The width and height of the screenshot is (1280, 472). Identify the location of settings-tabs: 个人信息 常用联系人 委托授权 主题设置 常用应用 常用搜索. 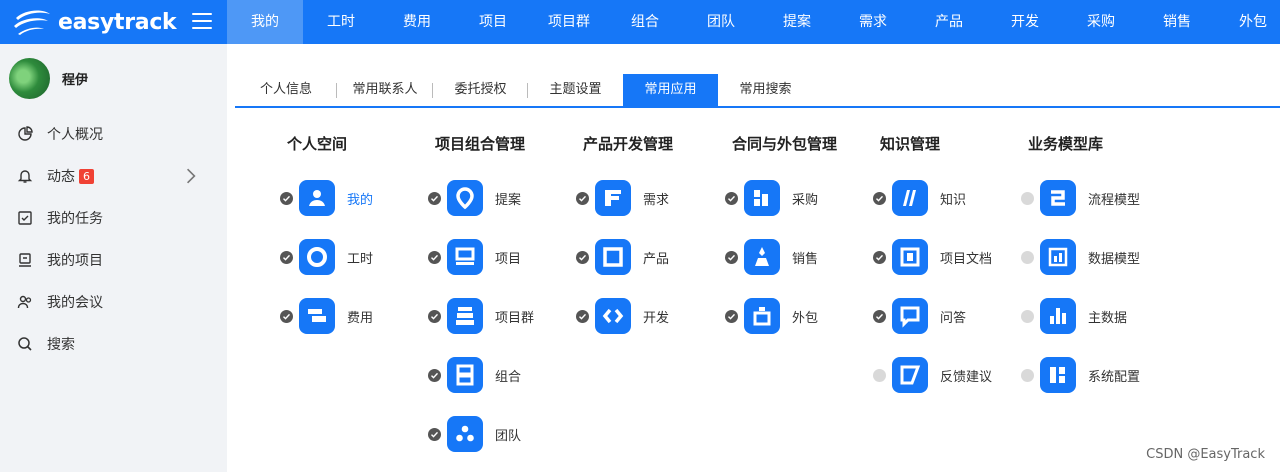
(757, 91).